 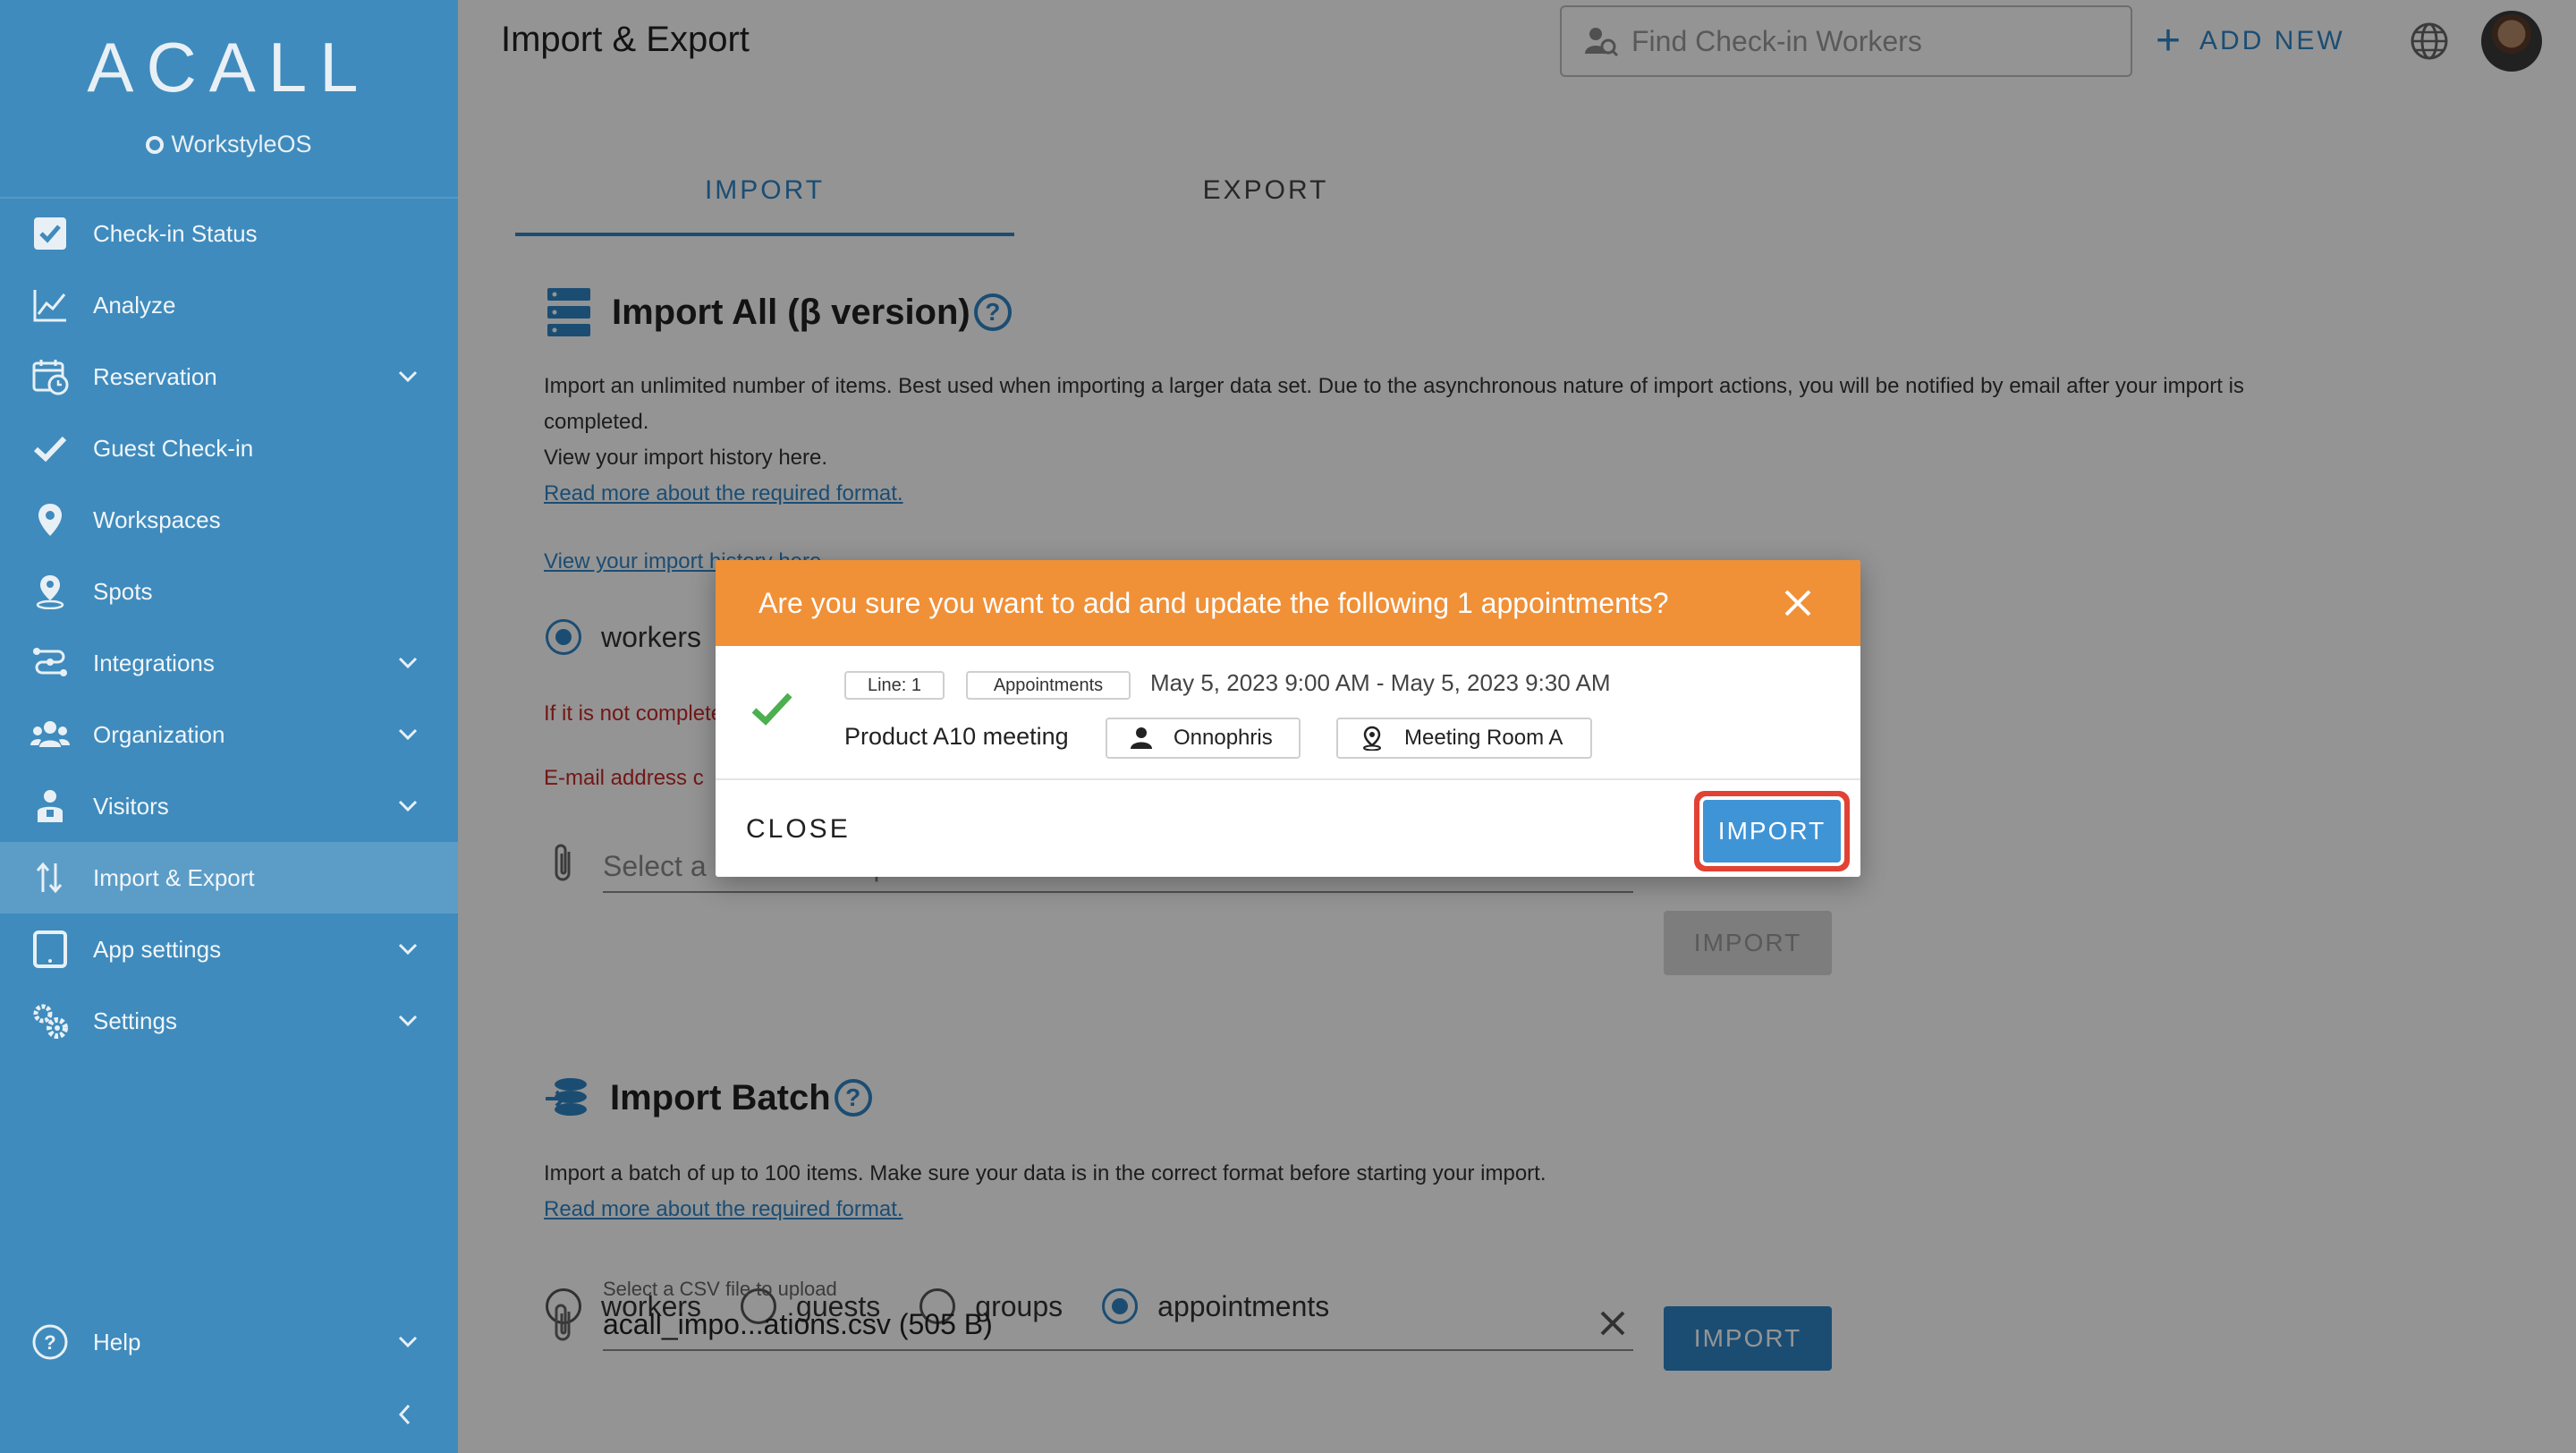 I want to click on sidebar-item-guest-check-in: Guest Check-in, so click(x=229, y=448).